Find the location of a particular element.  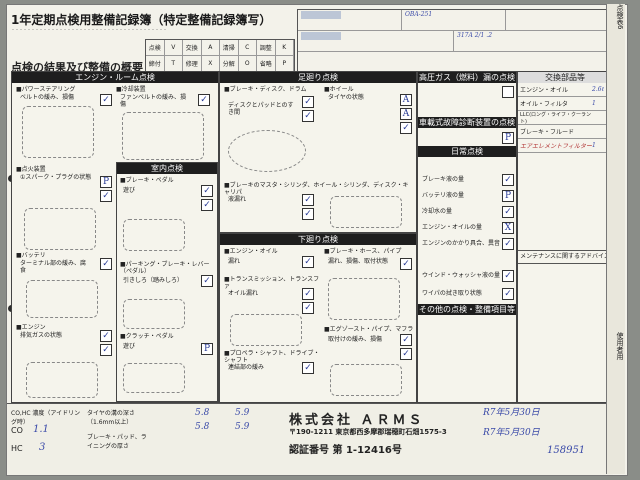

check-box is located at coordinates (508, 92).